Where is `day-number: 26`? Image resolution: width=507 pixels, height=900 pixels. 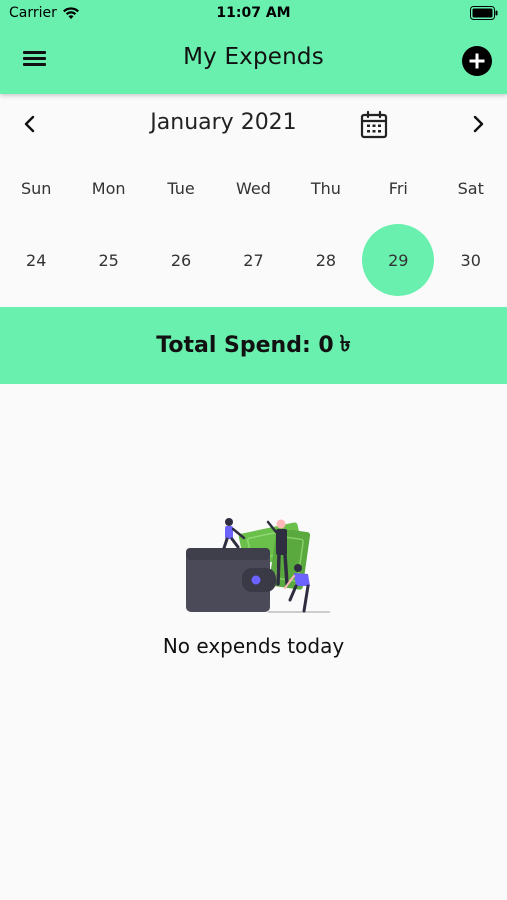
day-number: 26 is located at coordinates (181, 260).